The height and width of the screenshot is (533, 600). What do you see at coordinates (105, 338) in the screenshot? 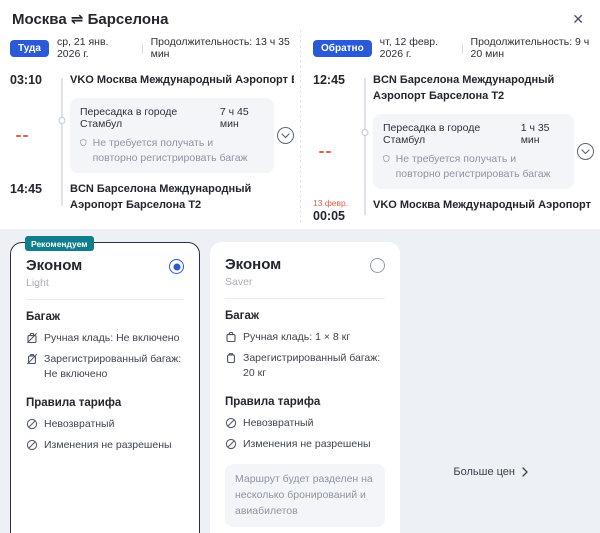
I see `hand-luggage-item: Ручная кладь: Не включено` at bounding box center [105, 338].